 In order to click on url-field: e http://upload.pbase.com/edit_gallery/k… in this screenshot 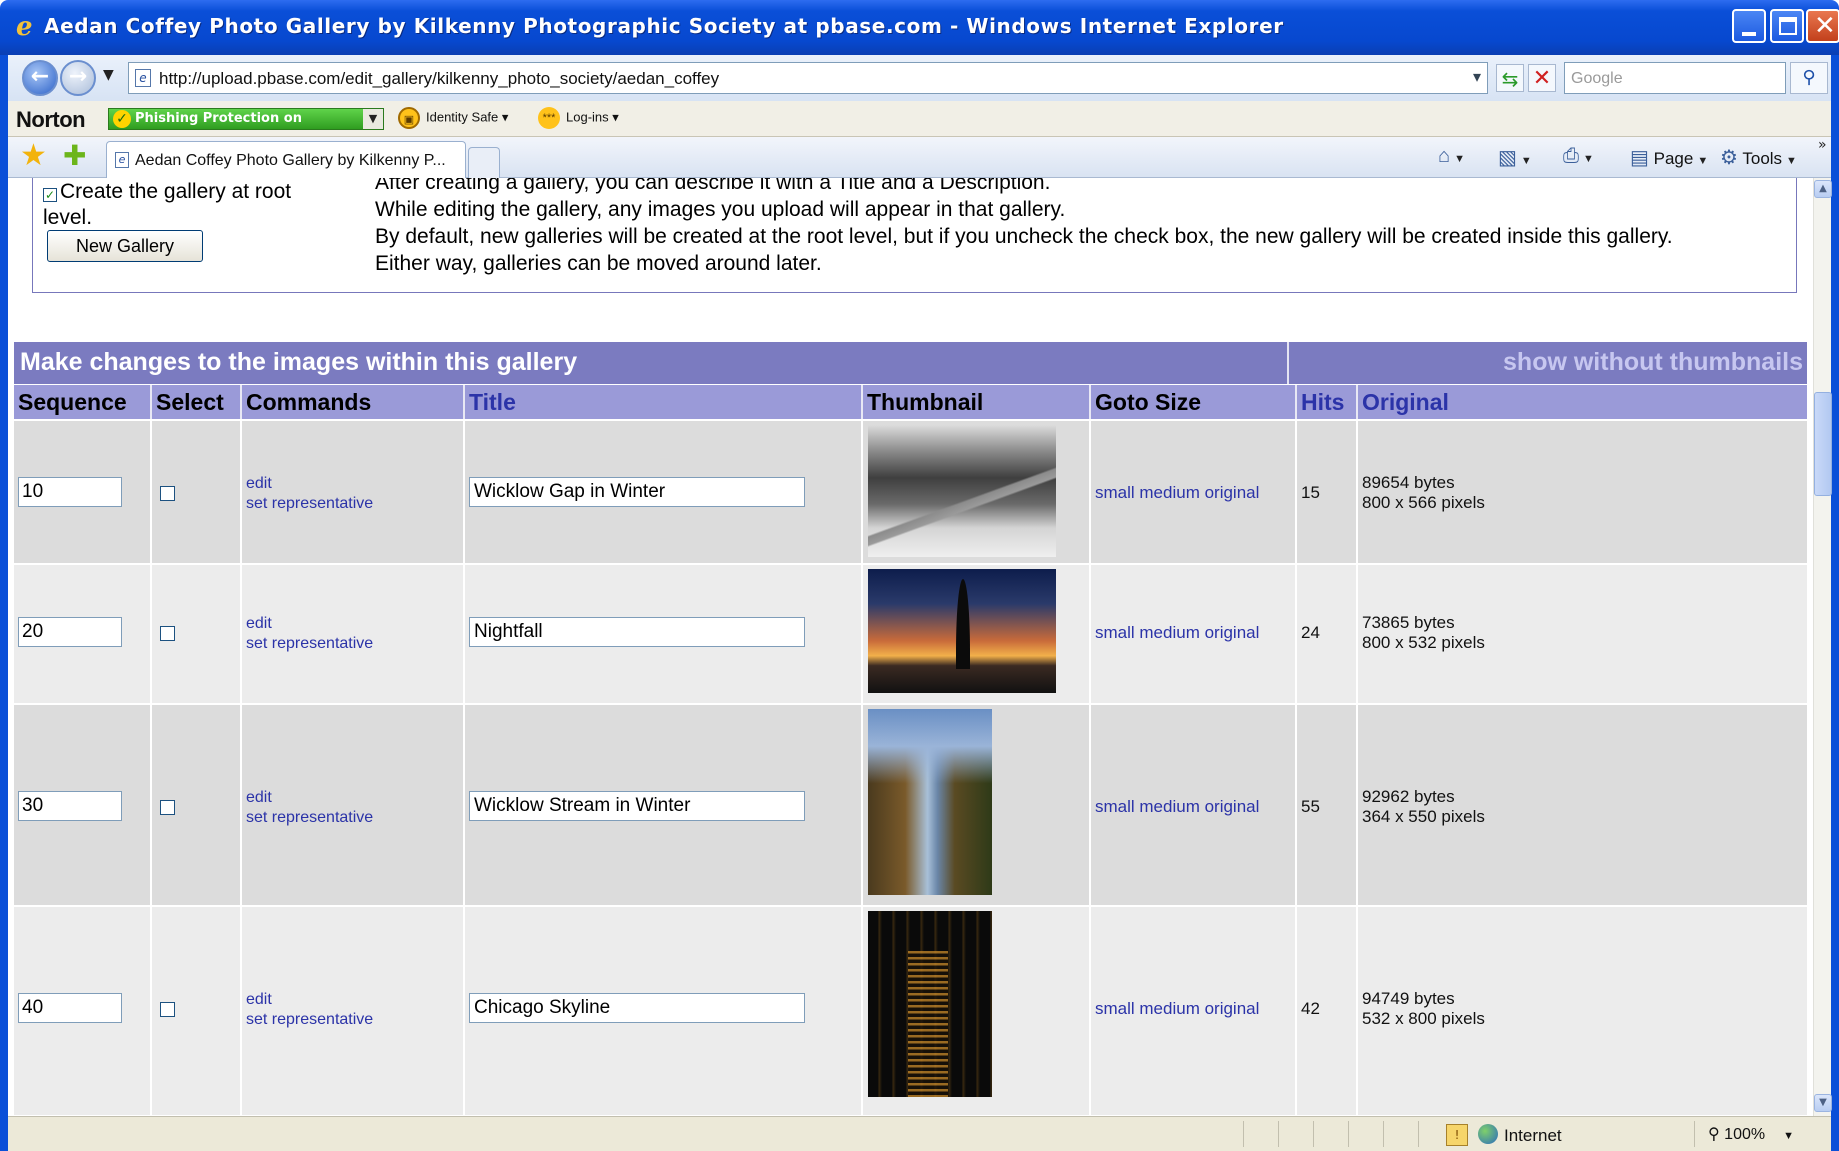, I will do `click(808, 78)`.